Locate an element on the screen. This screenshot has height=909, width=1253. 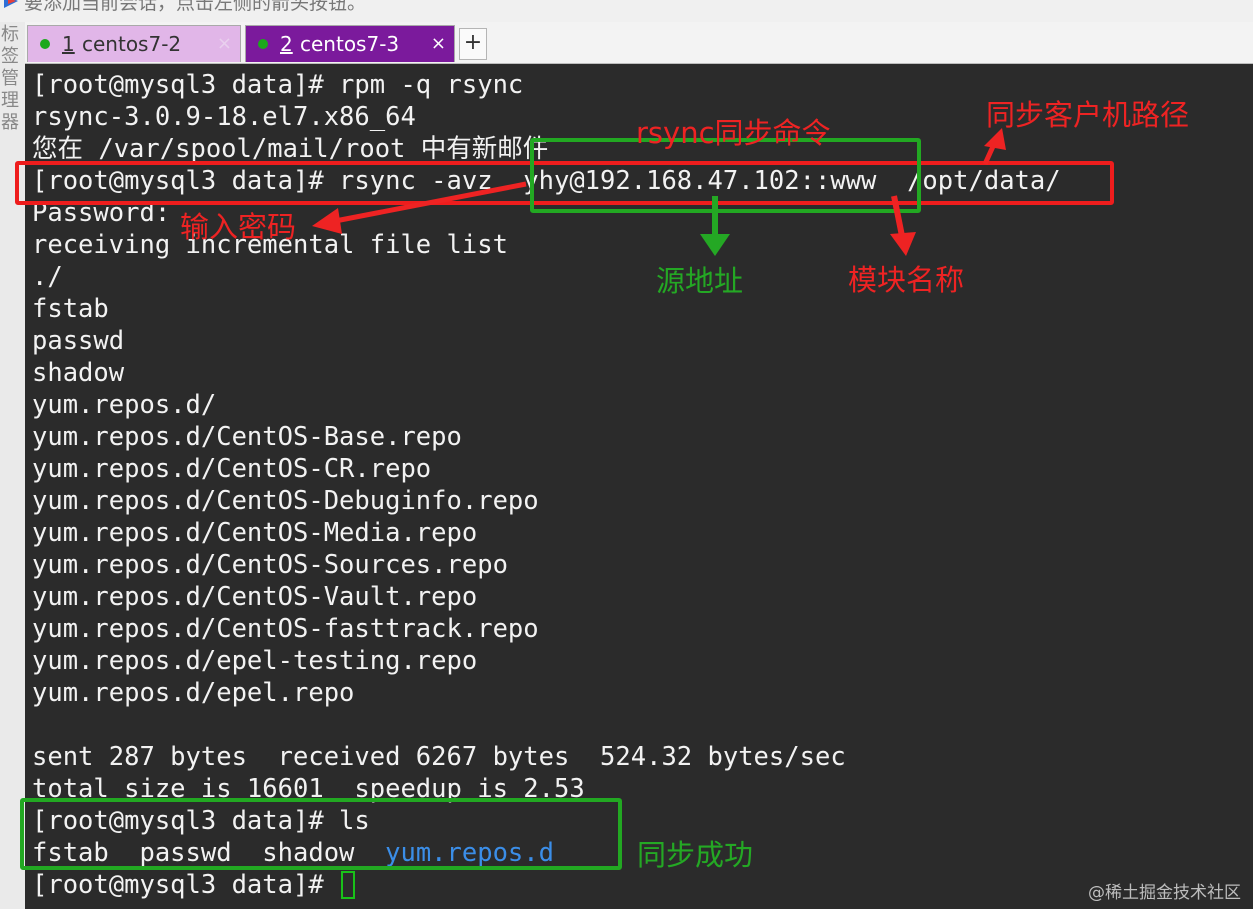
terminal-line: passwd is located at coordinates (78, 341).